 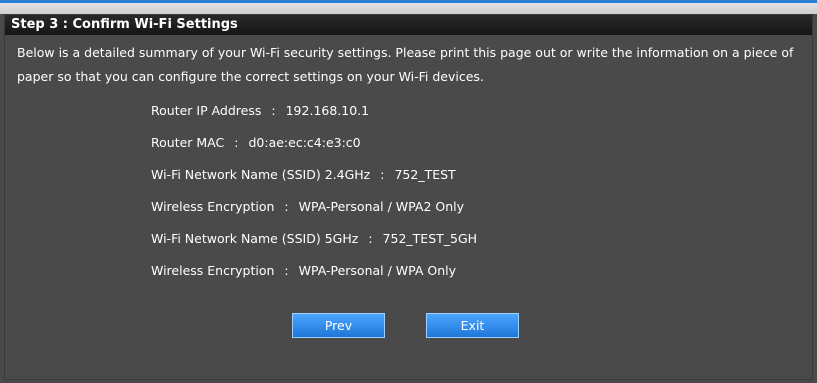 What do you see at coordinates (430, 238) in the screenshot?
I see `setting-value: 752_TEST_5GH` at bounding box center [430, 238].